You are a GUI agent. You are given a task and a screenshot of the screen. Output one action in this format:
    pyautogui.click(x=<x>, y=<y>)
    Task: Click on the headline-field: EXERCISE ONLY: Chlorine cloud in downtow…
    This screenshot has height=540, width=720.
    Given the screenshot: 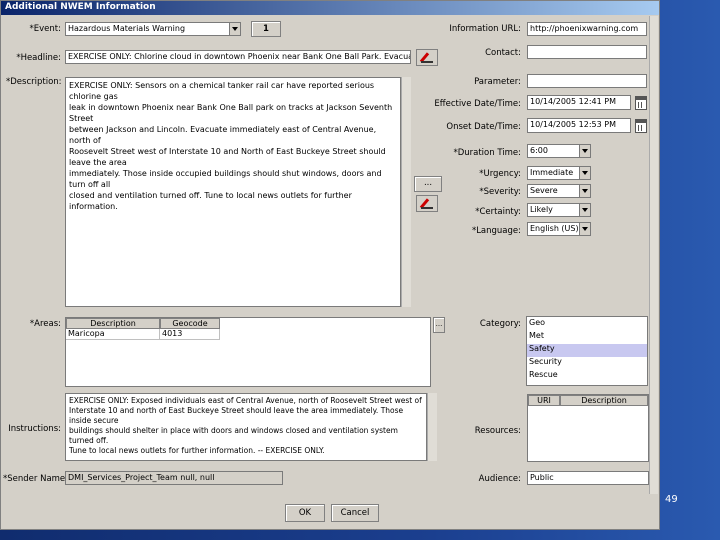 What is the action you would take?
    pyautogui.click(x=238, y=57)
    